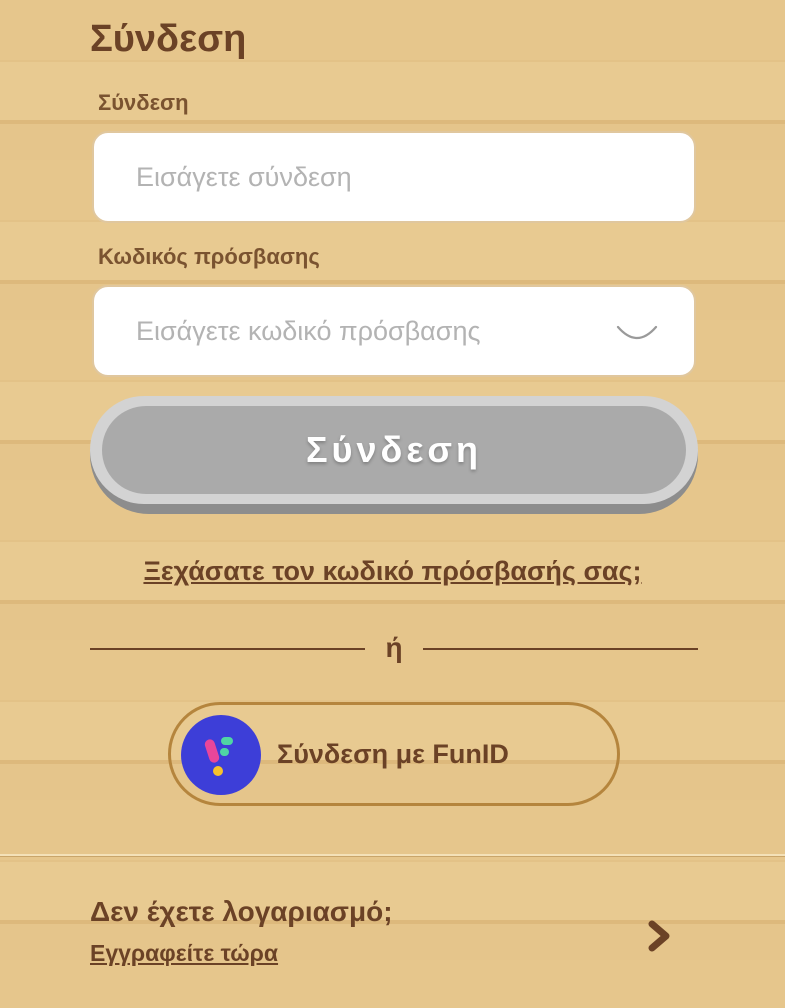 The height and width of the screenshot is (1008, 785). I want to click on funid-logo-icon, so click(221, 755).